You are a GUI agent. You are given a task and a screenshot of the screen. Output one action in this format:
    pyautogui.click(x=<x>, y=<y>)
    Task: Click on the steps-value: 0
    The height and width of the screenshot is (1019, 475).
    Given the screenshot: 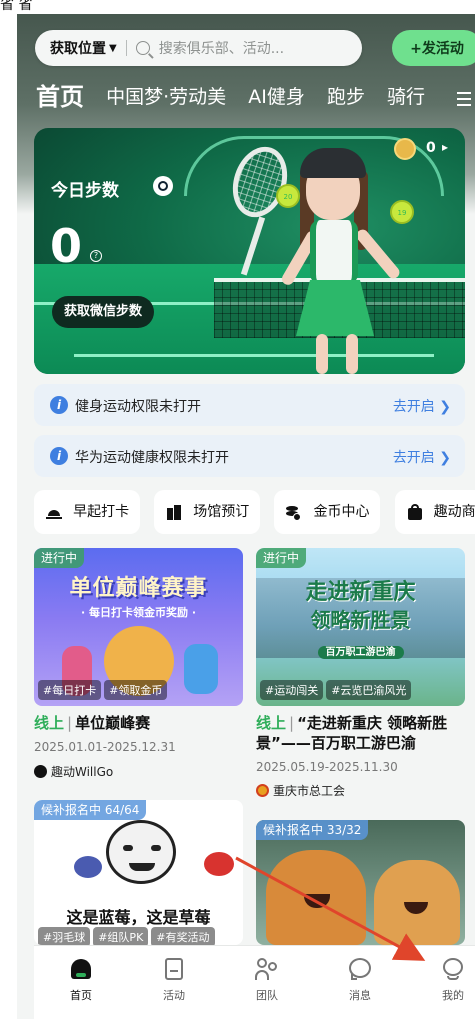 What is the action you would take?
    pyautogui.click(x=66, y=246)
    